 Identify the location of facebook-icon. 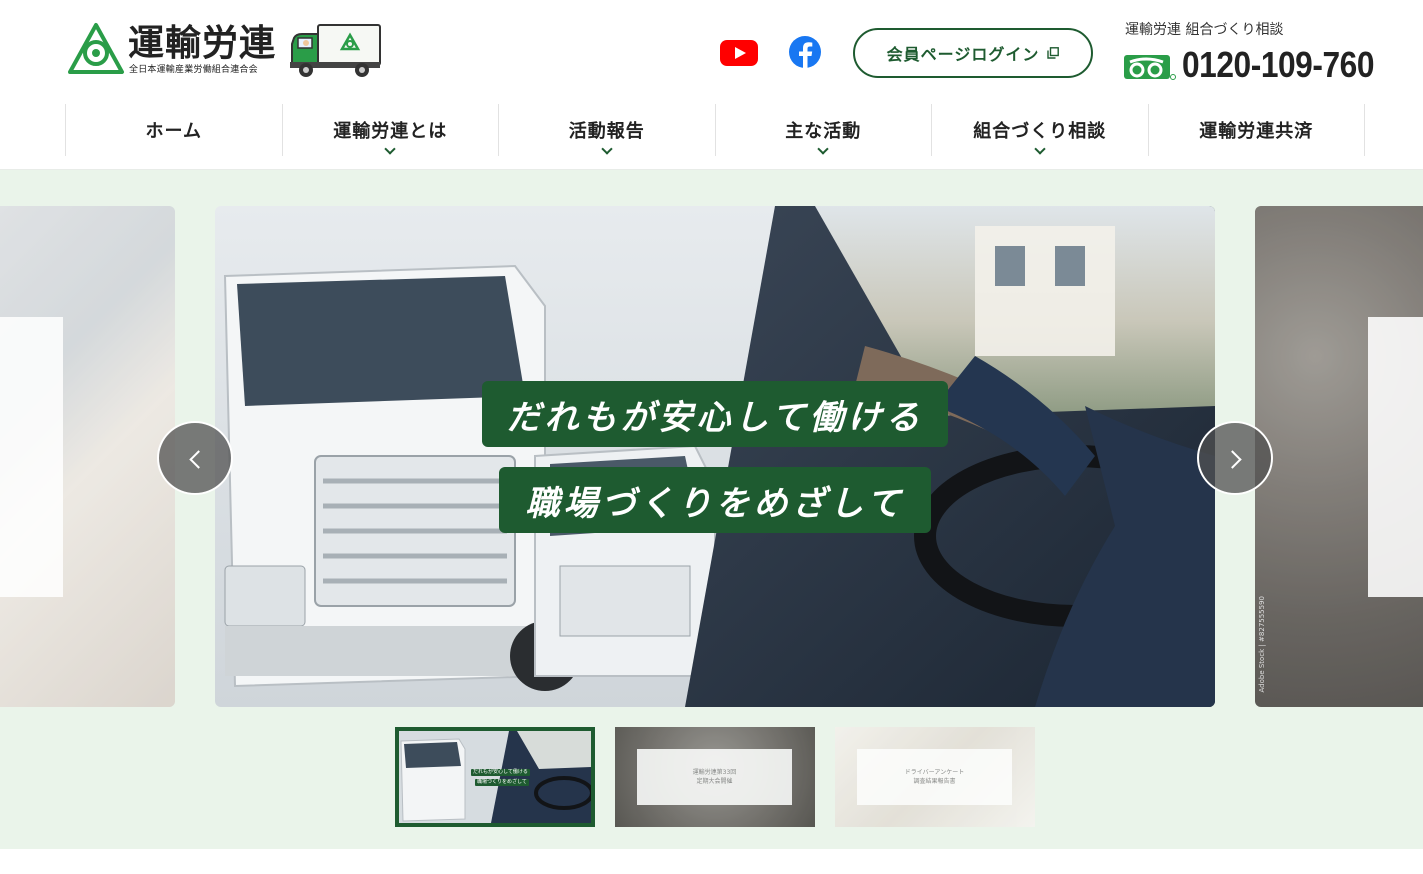
(805, 52).